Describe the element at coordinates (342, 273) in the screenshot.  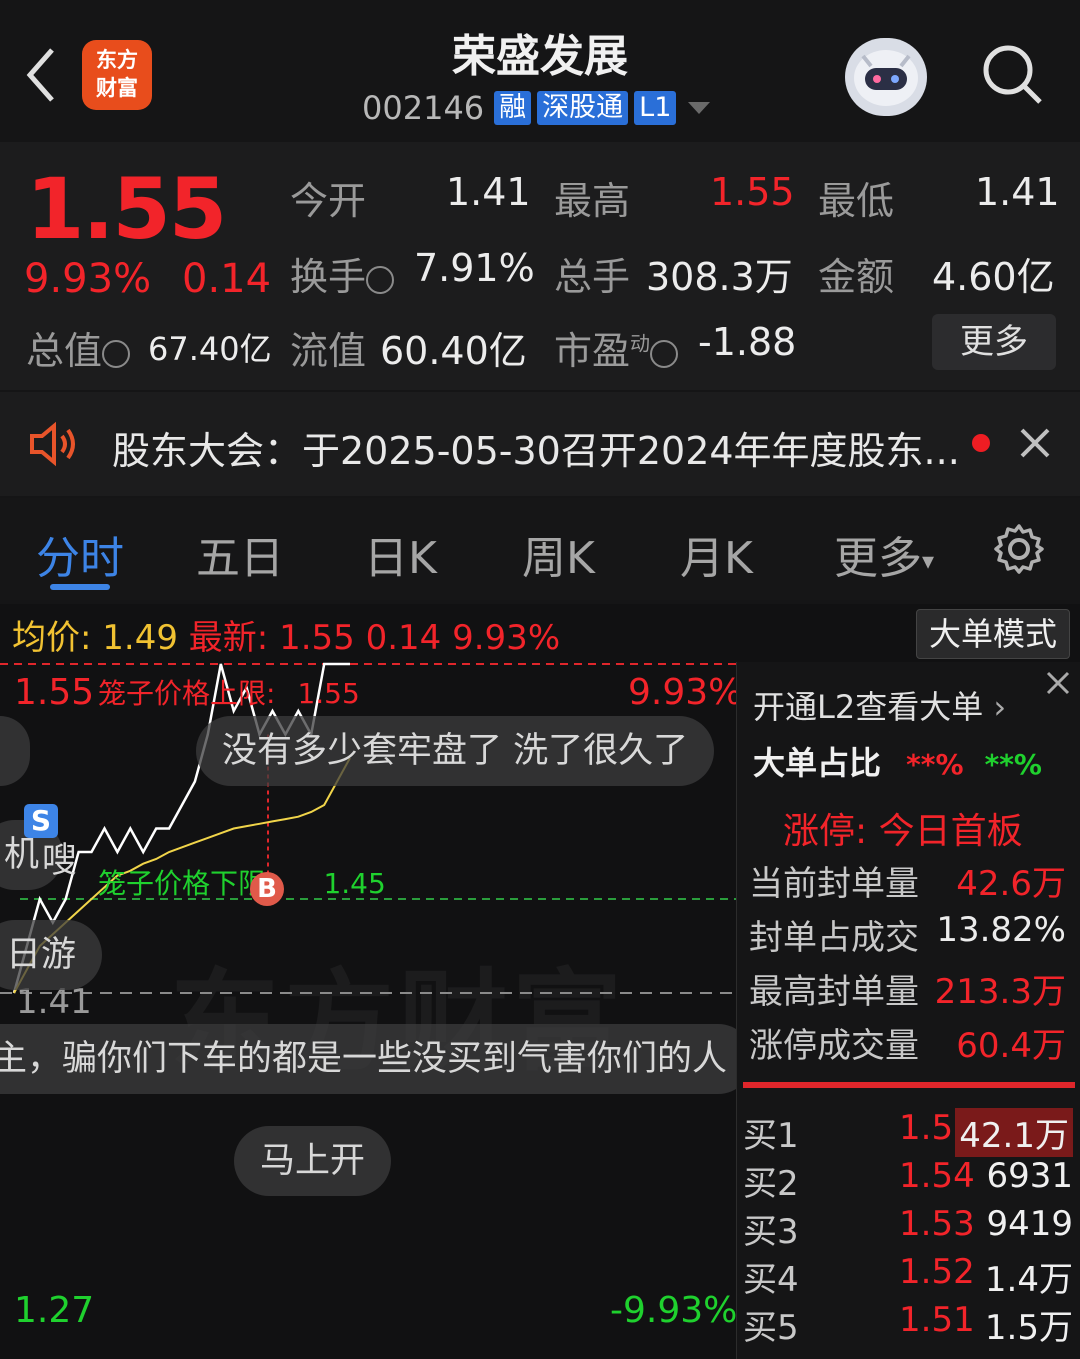
I see `turnover-label: 换手` at that location.